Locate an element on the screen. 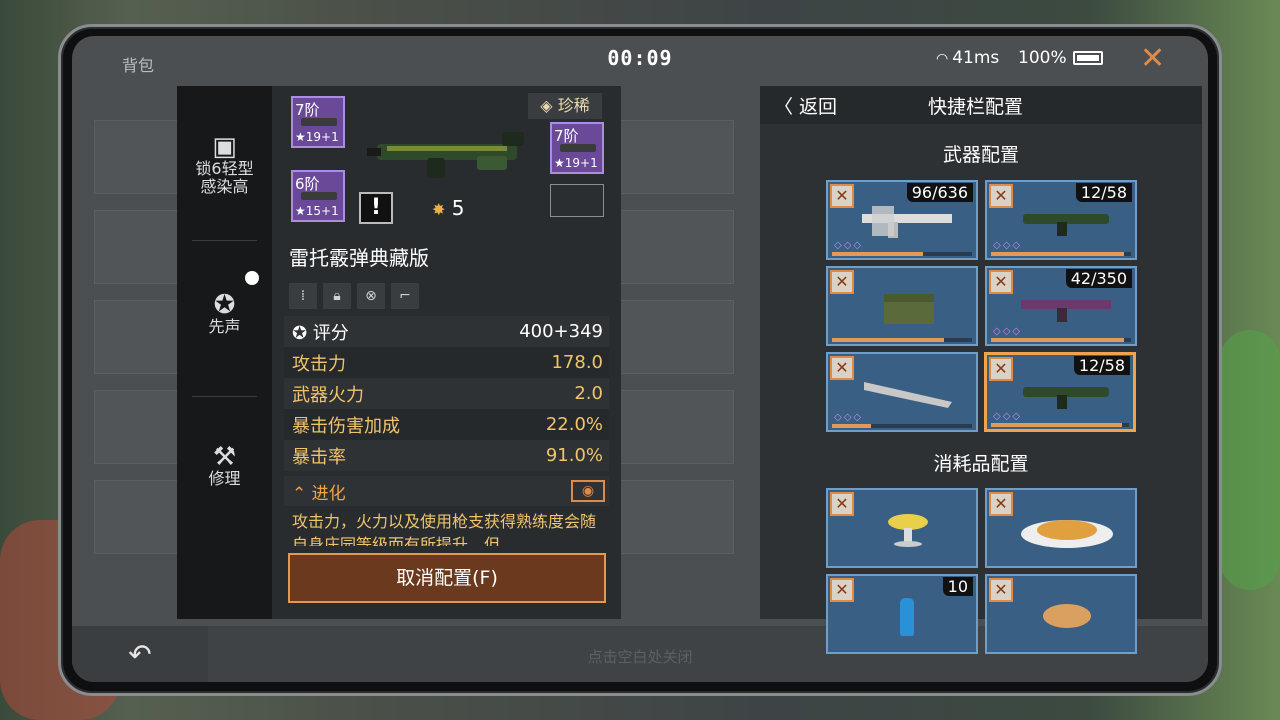 The image size is (1280, 720). eye-icon: ◉ is located at coordinates (588, 491).